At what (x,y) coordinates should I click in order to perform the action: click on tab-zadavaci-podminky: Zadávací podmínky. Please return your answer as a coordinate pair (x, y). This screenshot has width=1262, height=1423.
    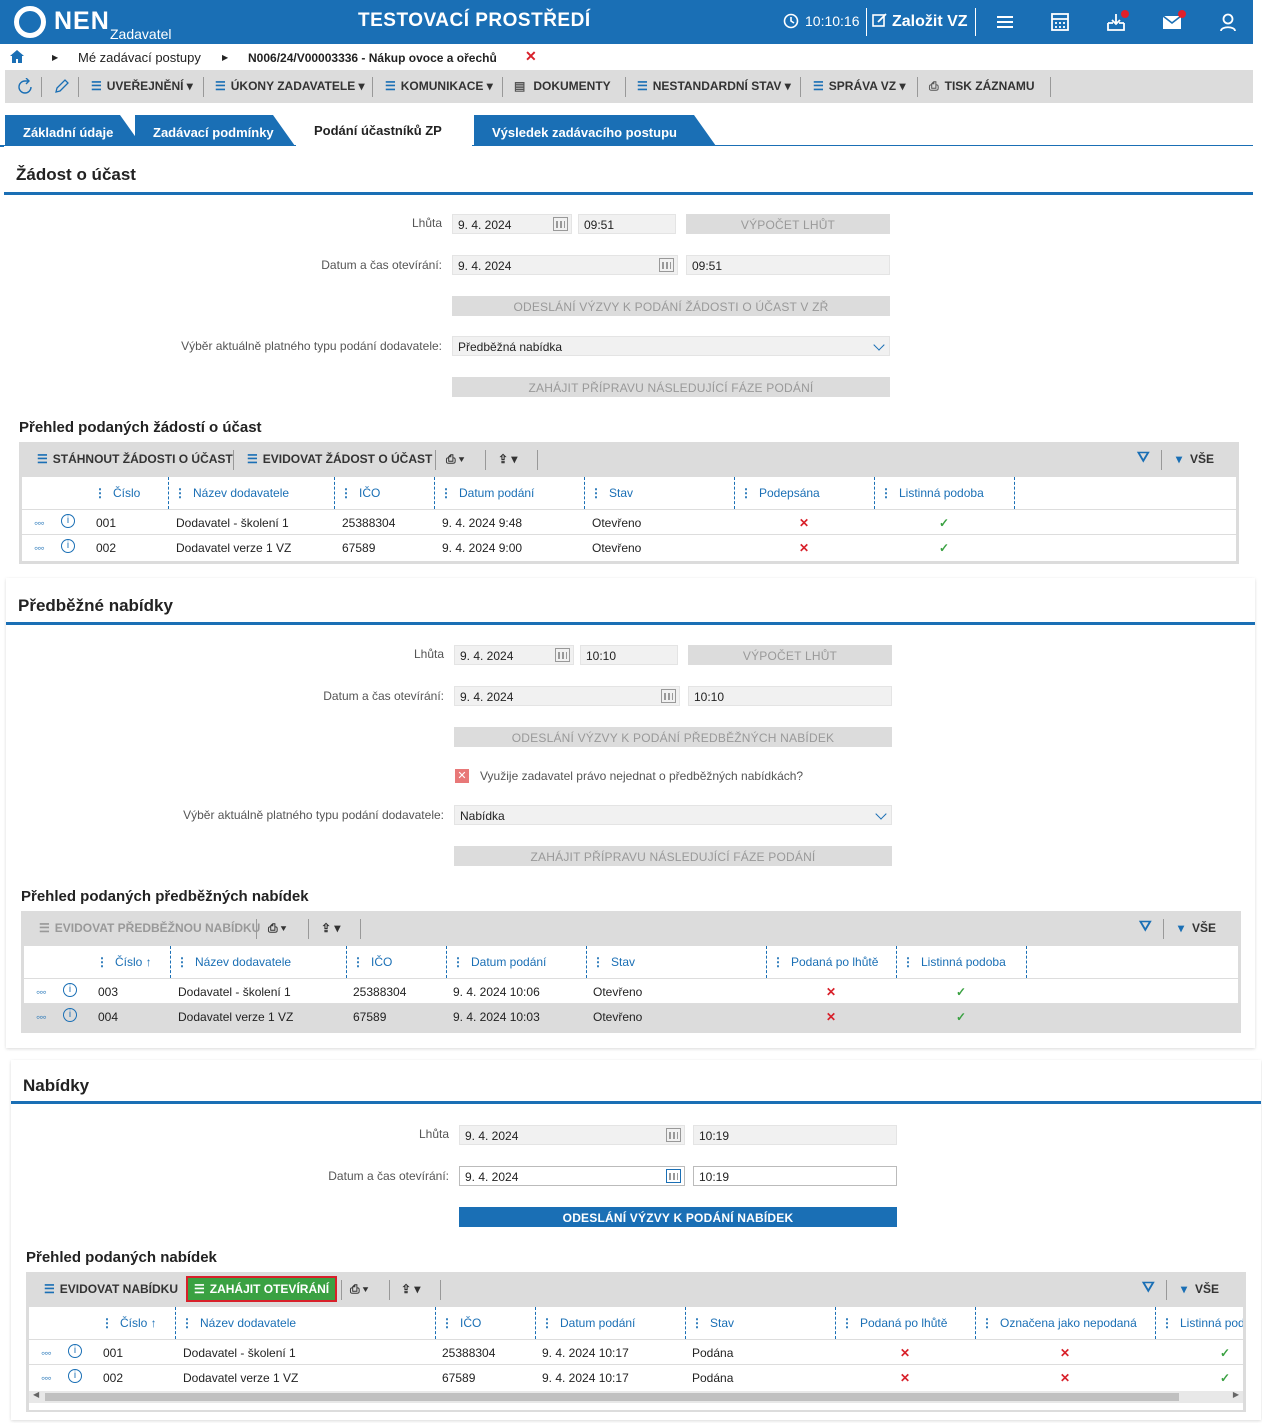
    Looking at the image, I should click on (215, 130).